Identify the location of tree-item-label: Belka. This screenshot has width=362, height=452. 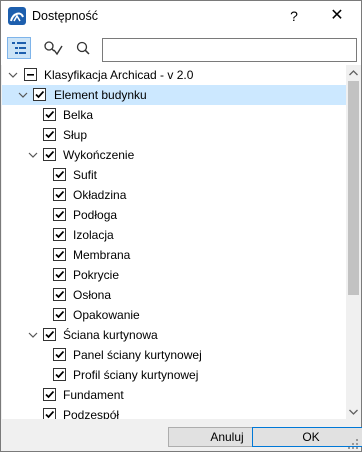
(78, 115).